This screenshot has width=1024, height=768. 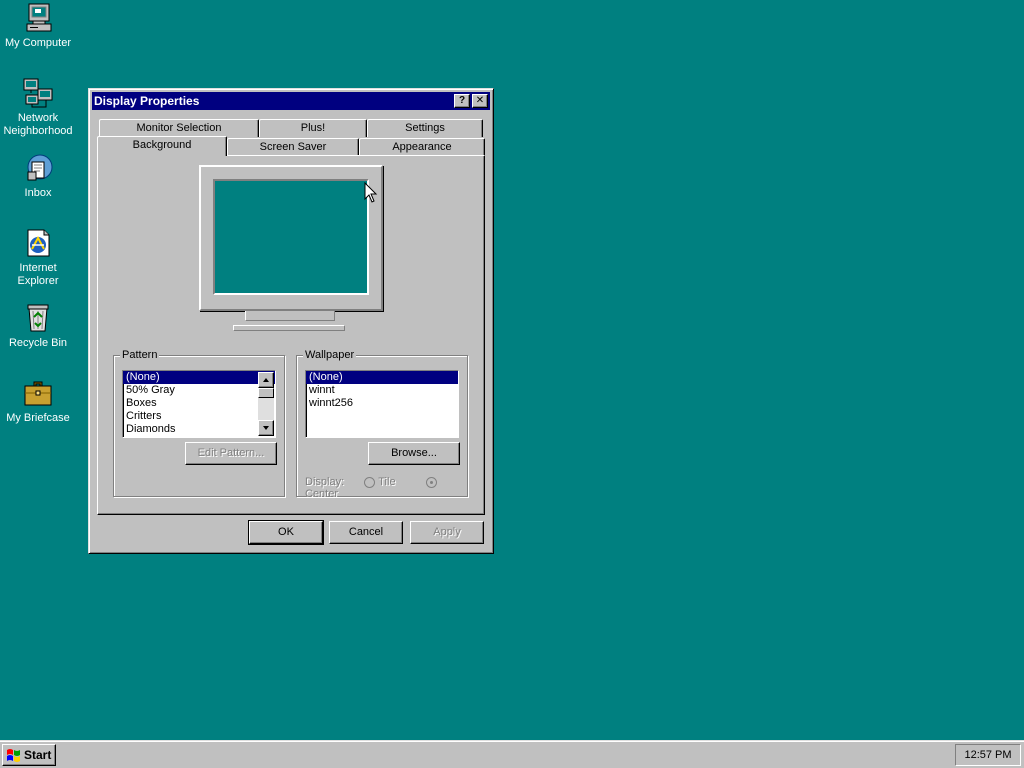 I want to click on tab-monitor-selection: Monitor Selection, so click(x=179, y=128).